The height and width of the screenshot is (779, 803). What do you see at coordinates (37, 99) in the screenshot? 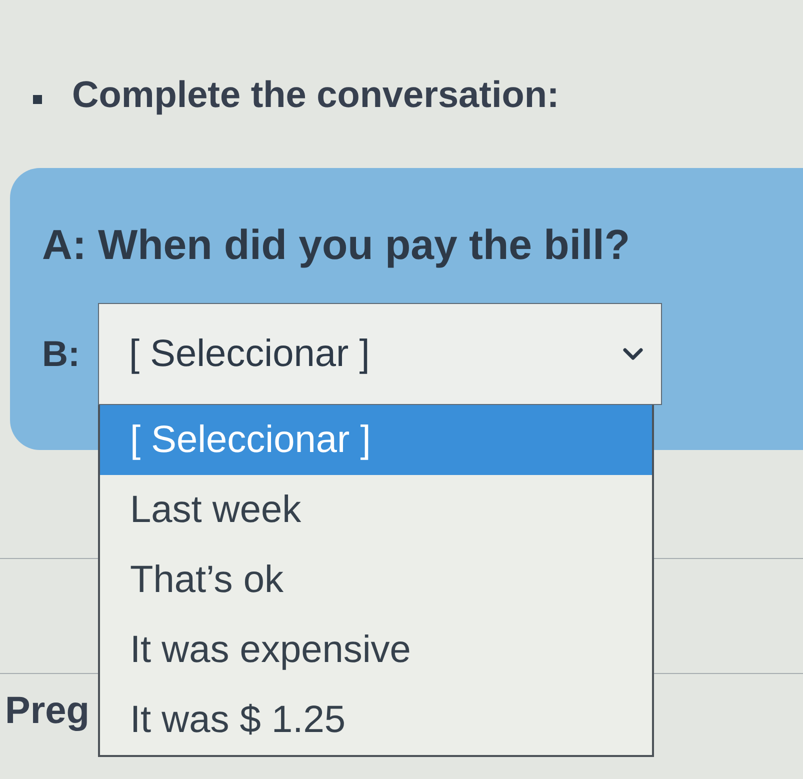
I see `bullet-icon` at bounding box center [37, 99].